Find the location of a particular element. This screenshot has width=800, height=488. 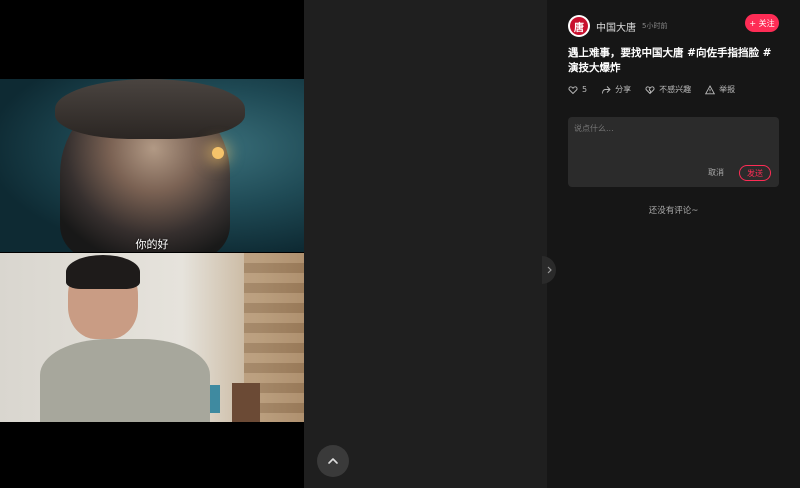

avatar: 唐 is located at coordinates (579, 26).